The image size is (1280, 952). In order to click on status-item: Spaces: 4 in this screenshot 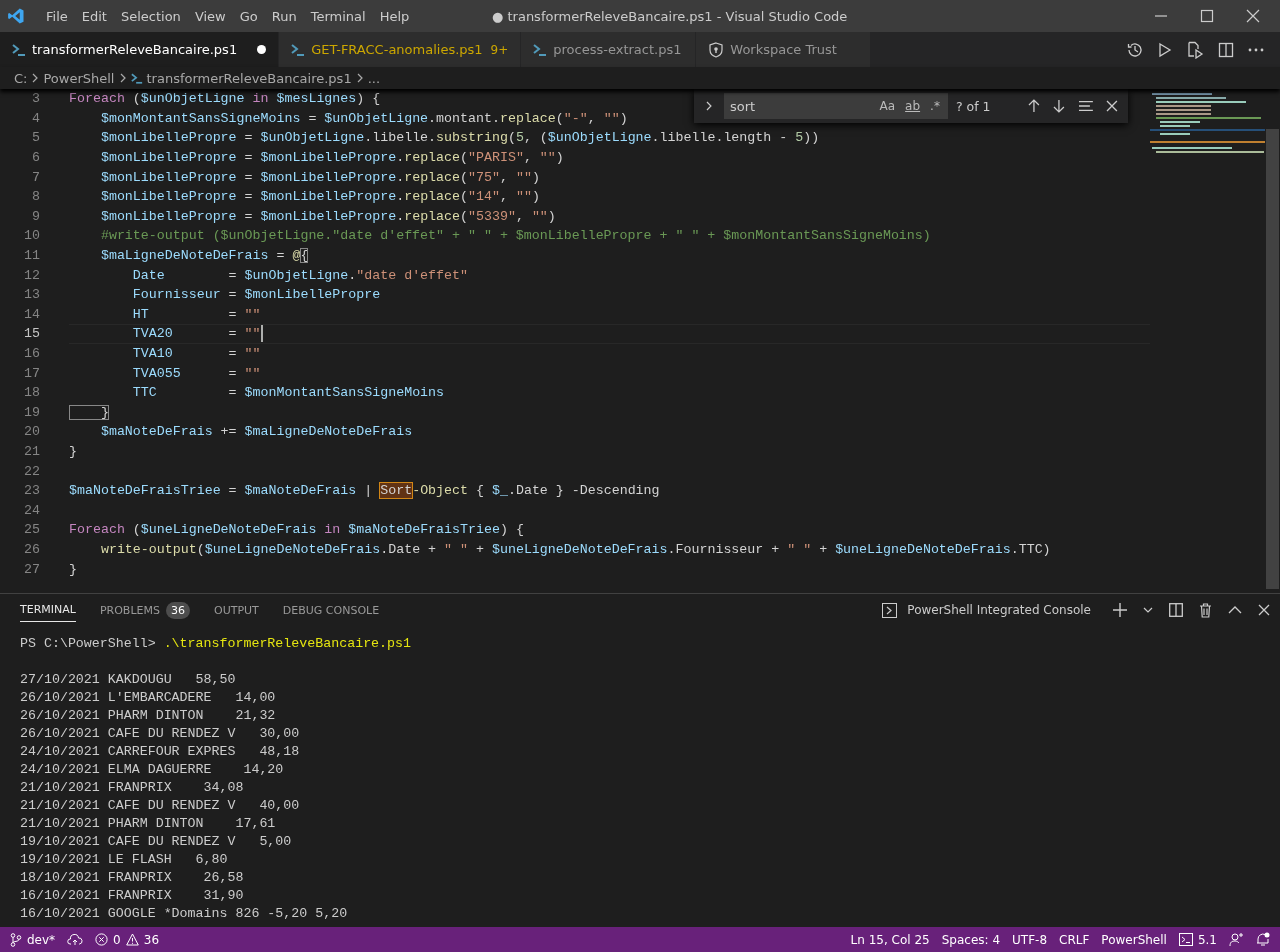, I will do `click(971, 939)`.